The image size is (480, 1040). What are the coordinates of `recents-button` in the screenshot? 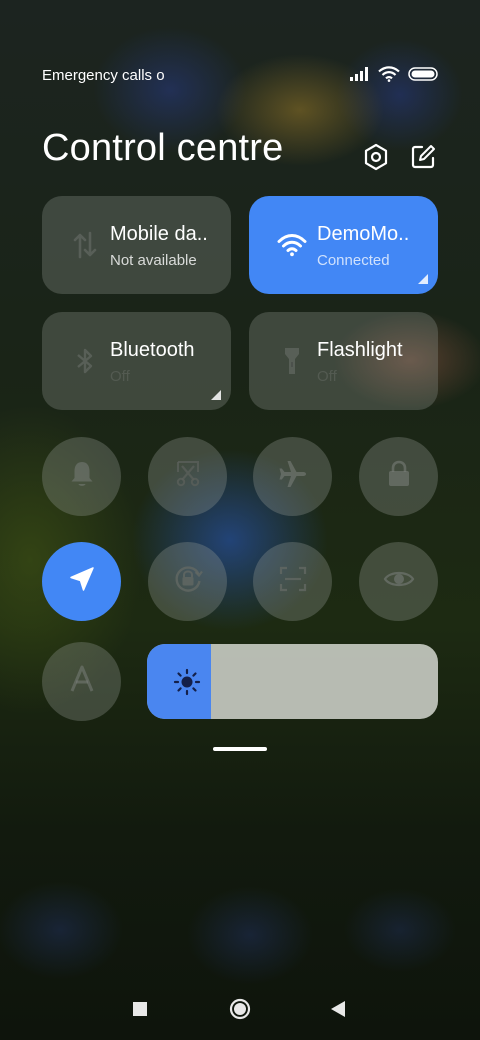 It's located at (140, 1011).